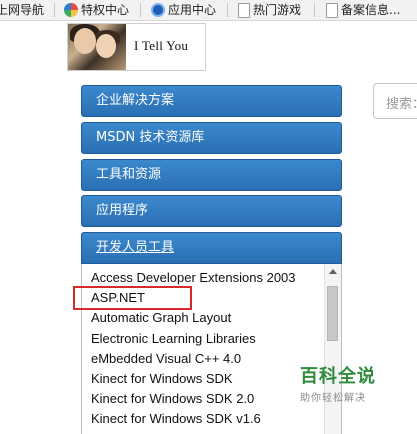 The image size is (417, 434). I want to click on menu-applications: 应用程序, so click(211, 211).